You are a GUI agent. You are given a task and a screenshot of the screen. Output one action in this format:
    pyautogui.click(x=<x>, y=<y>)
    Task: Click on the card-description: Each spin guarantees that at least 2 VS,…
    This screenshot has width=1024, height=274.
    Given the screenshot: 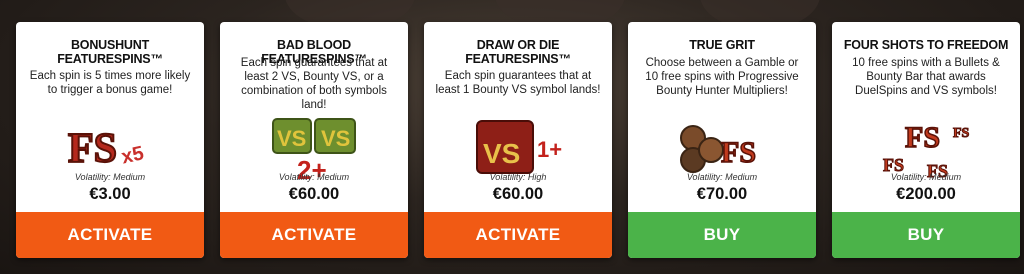 What is the action you would take?
    pyautogui.click(x=314, y=84)
    